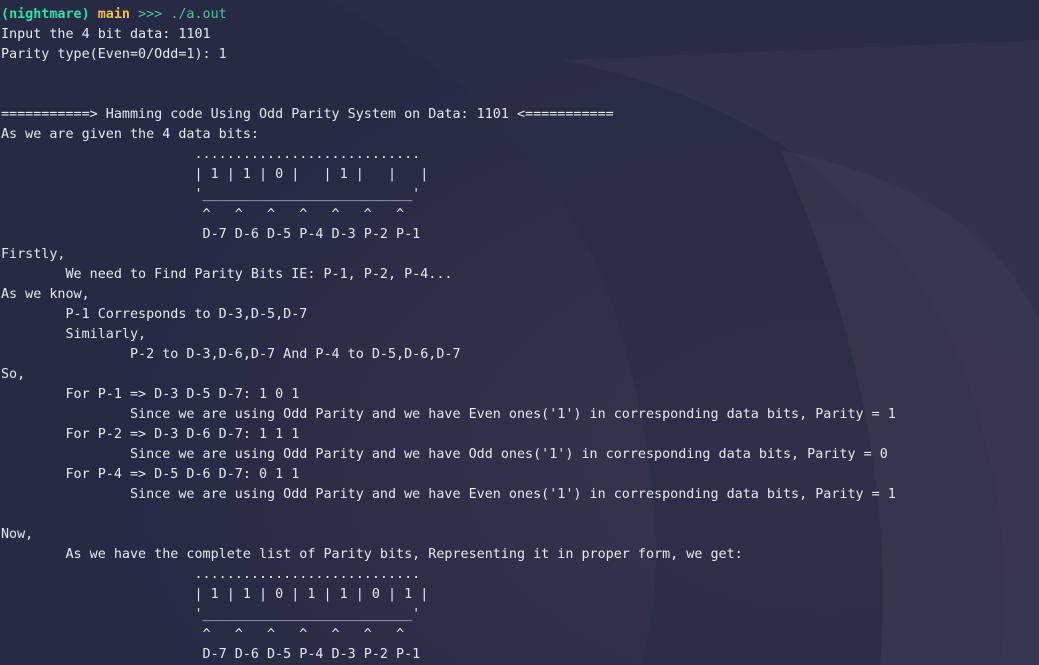 The image size is (1039, 665). I want to click on prompt-branch: main, so click(113, 14).